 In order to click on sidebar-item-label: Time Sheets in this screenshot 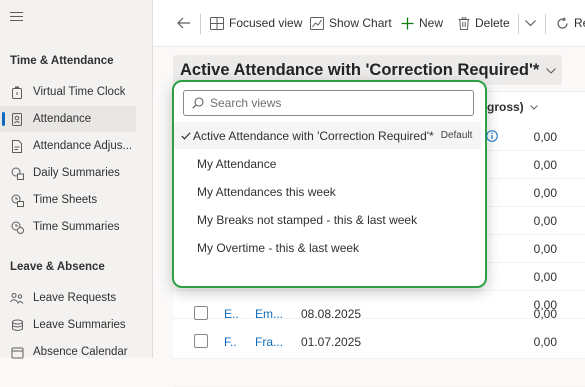, I will do `click(65, 200)`.